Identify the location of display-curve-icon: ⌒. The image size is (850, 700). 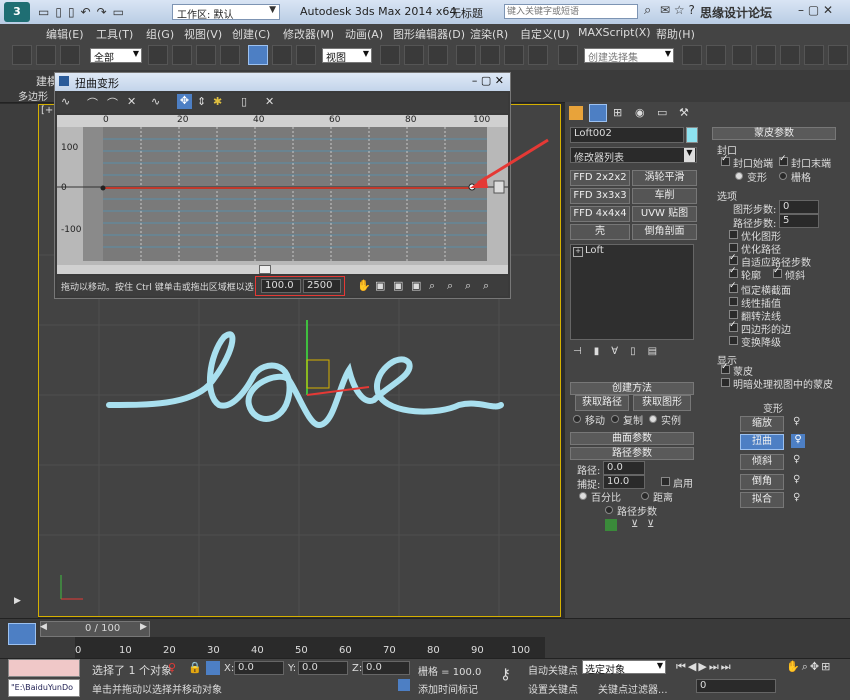
(92, 103).